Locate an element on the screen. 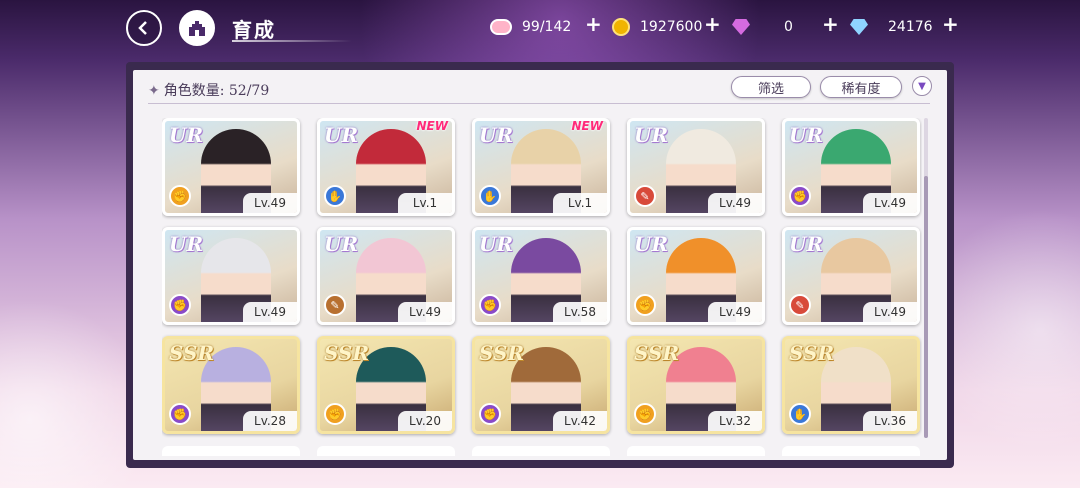 This screenshot has width=1080, height=488. paid-gem-counter: 0 + is located at coordinates (785, 26).